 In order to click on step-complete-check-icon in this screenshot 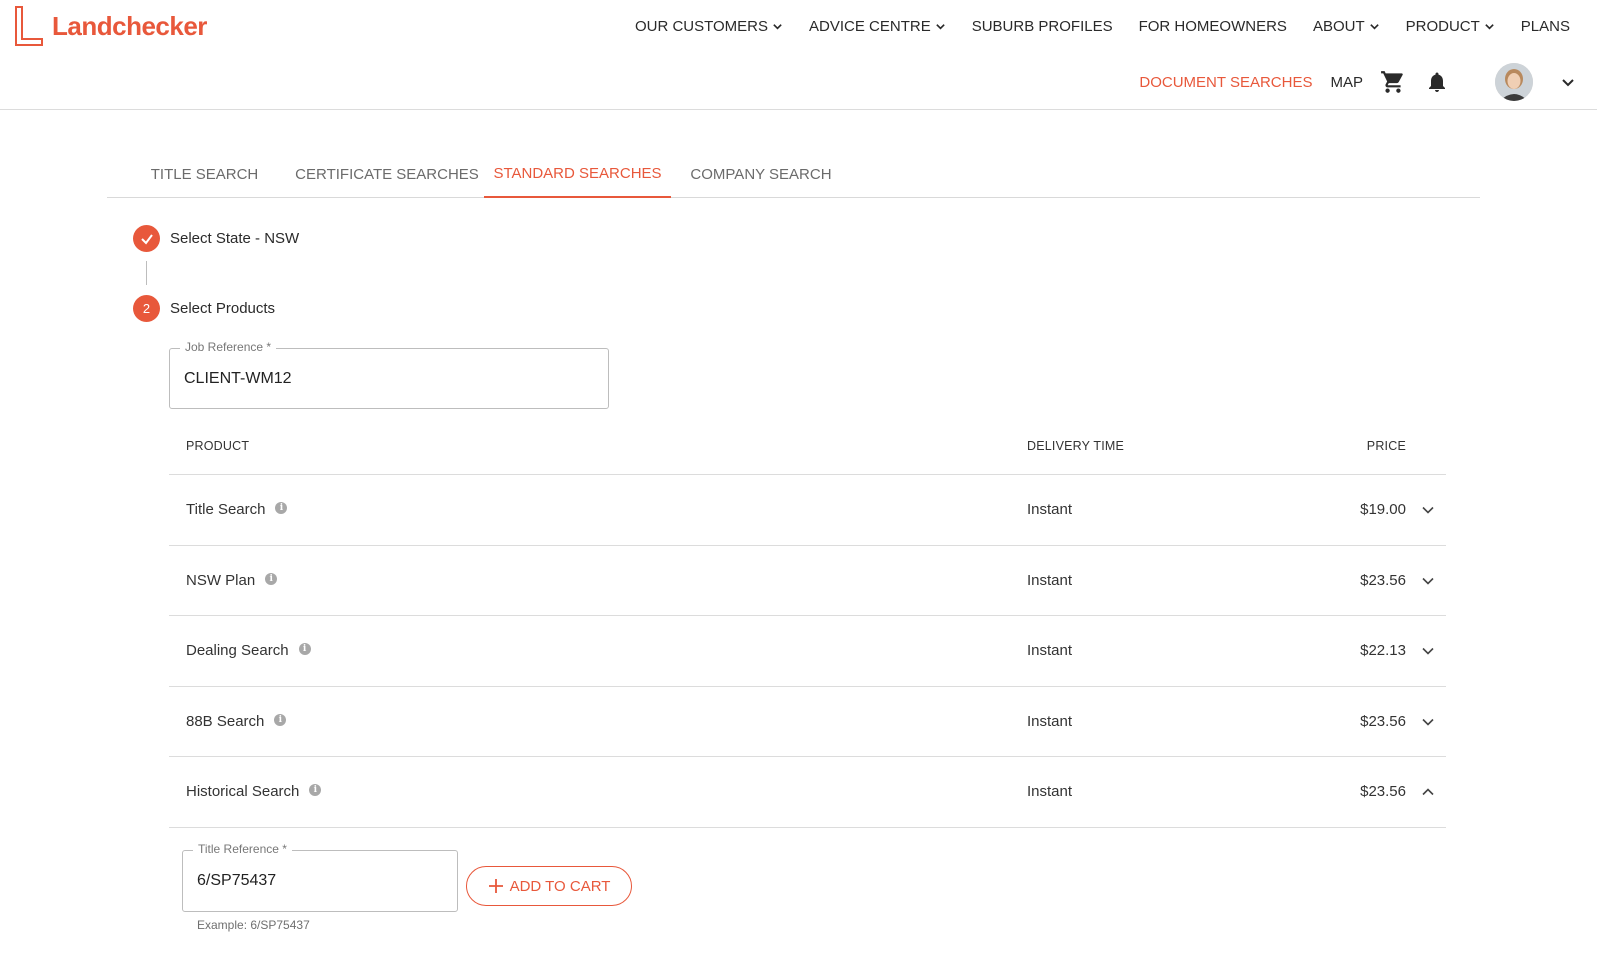, I will do `click(146, 238)`.